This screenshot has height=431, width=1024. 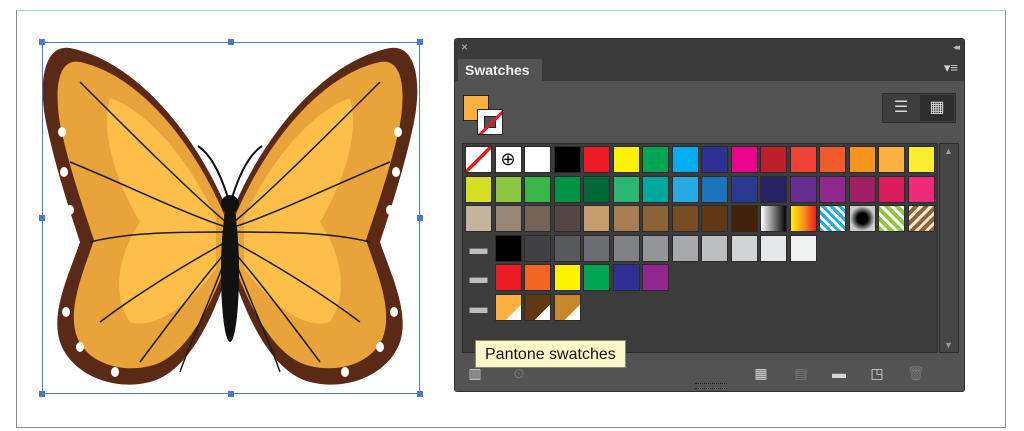 What do you see at coordinates (42, 42) in the screenshot?
I see `selection-handle-tl` at bounding box center [42, 42].